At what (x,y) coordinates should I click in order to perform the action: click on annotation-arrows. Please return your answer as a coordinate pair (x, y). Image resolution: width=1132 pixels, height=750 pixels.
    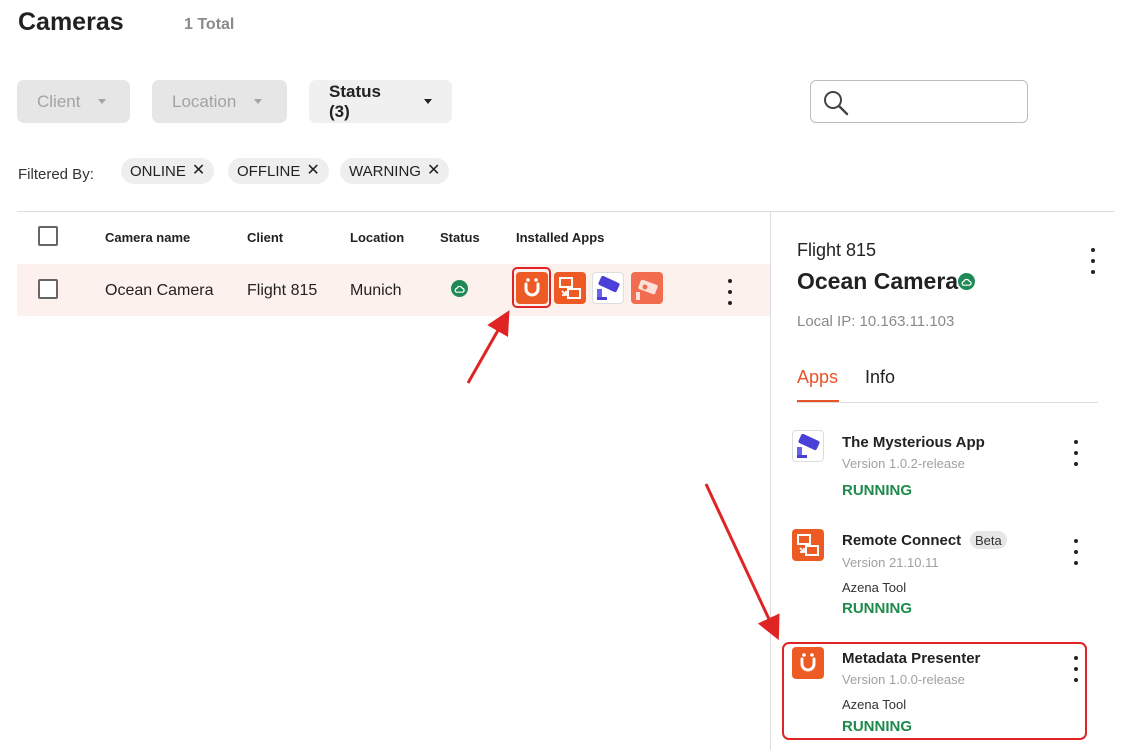
    Looking at the image, I should click on (623, 475).